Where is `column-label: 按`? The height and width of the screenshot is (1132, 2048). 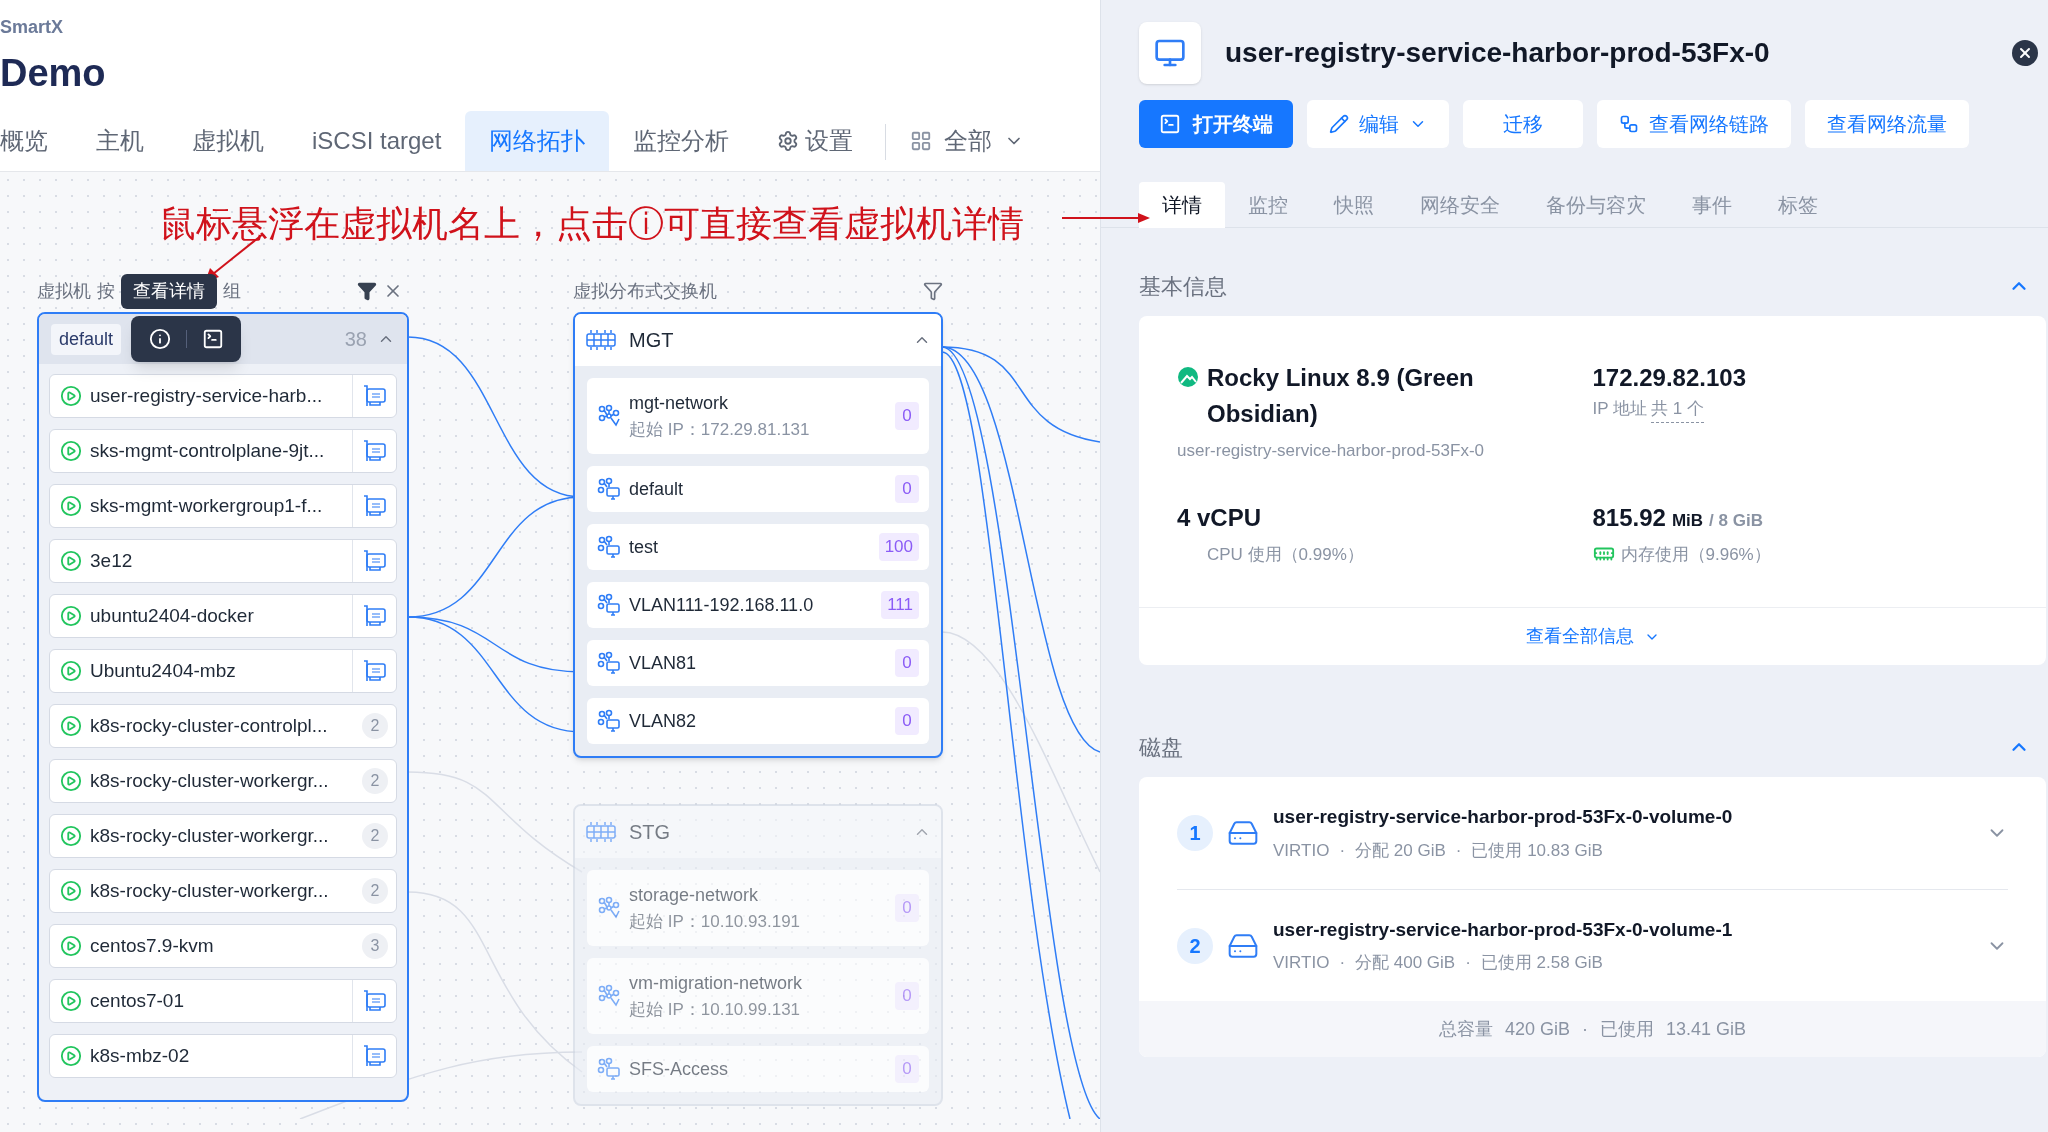 column-label: 按 is located at coordinates (106, 291).